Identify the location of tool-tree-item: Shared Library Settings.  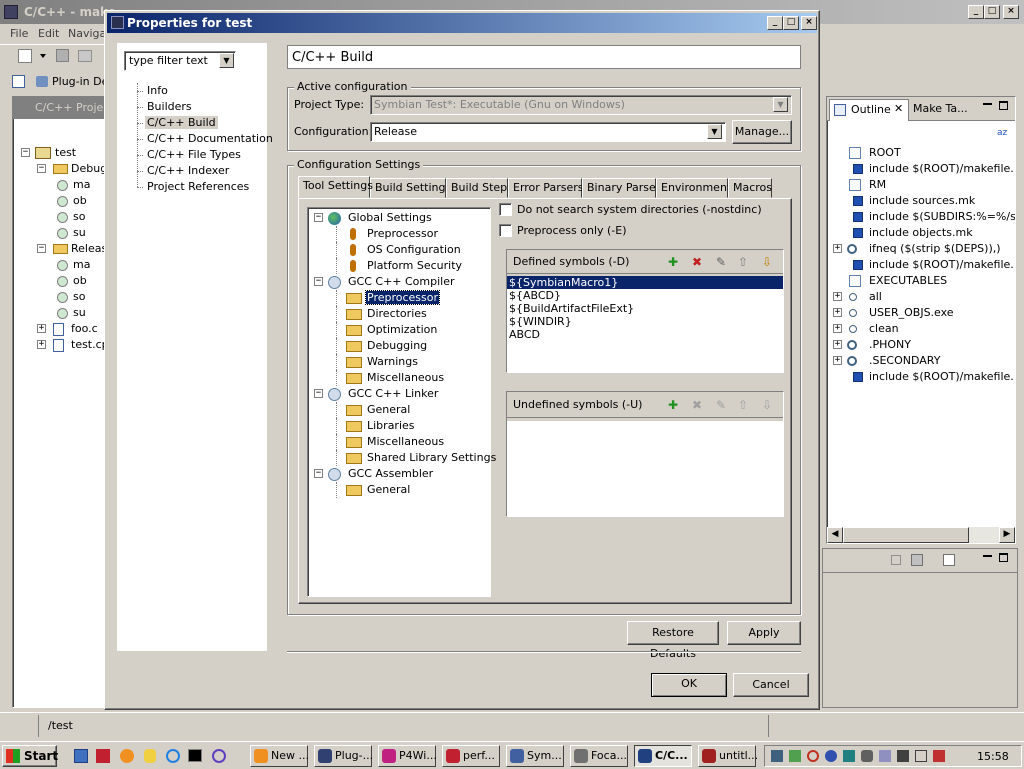
(402, 458).